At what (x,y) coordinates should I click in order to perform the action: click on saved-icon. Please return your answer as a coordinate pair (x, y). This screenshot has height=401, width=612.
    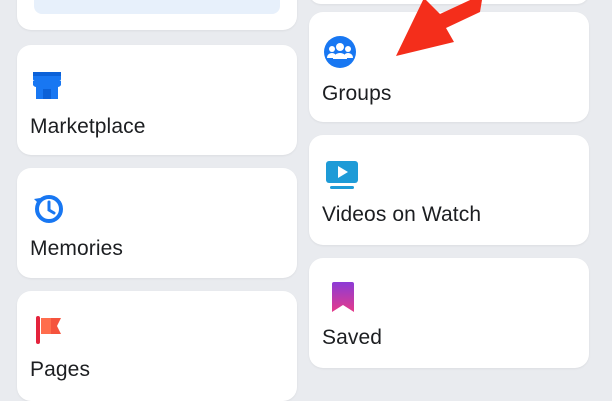
    Looking at the image, I should click on (343, 300).